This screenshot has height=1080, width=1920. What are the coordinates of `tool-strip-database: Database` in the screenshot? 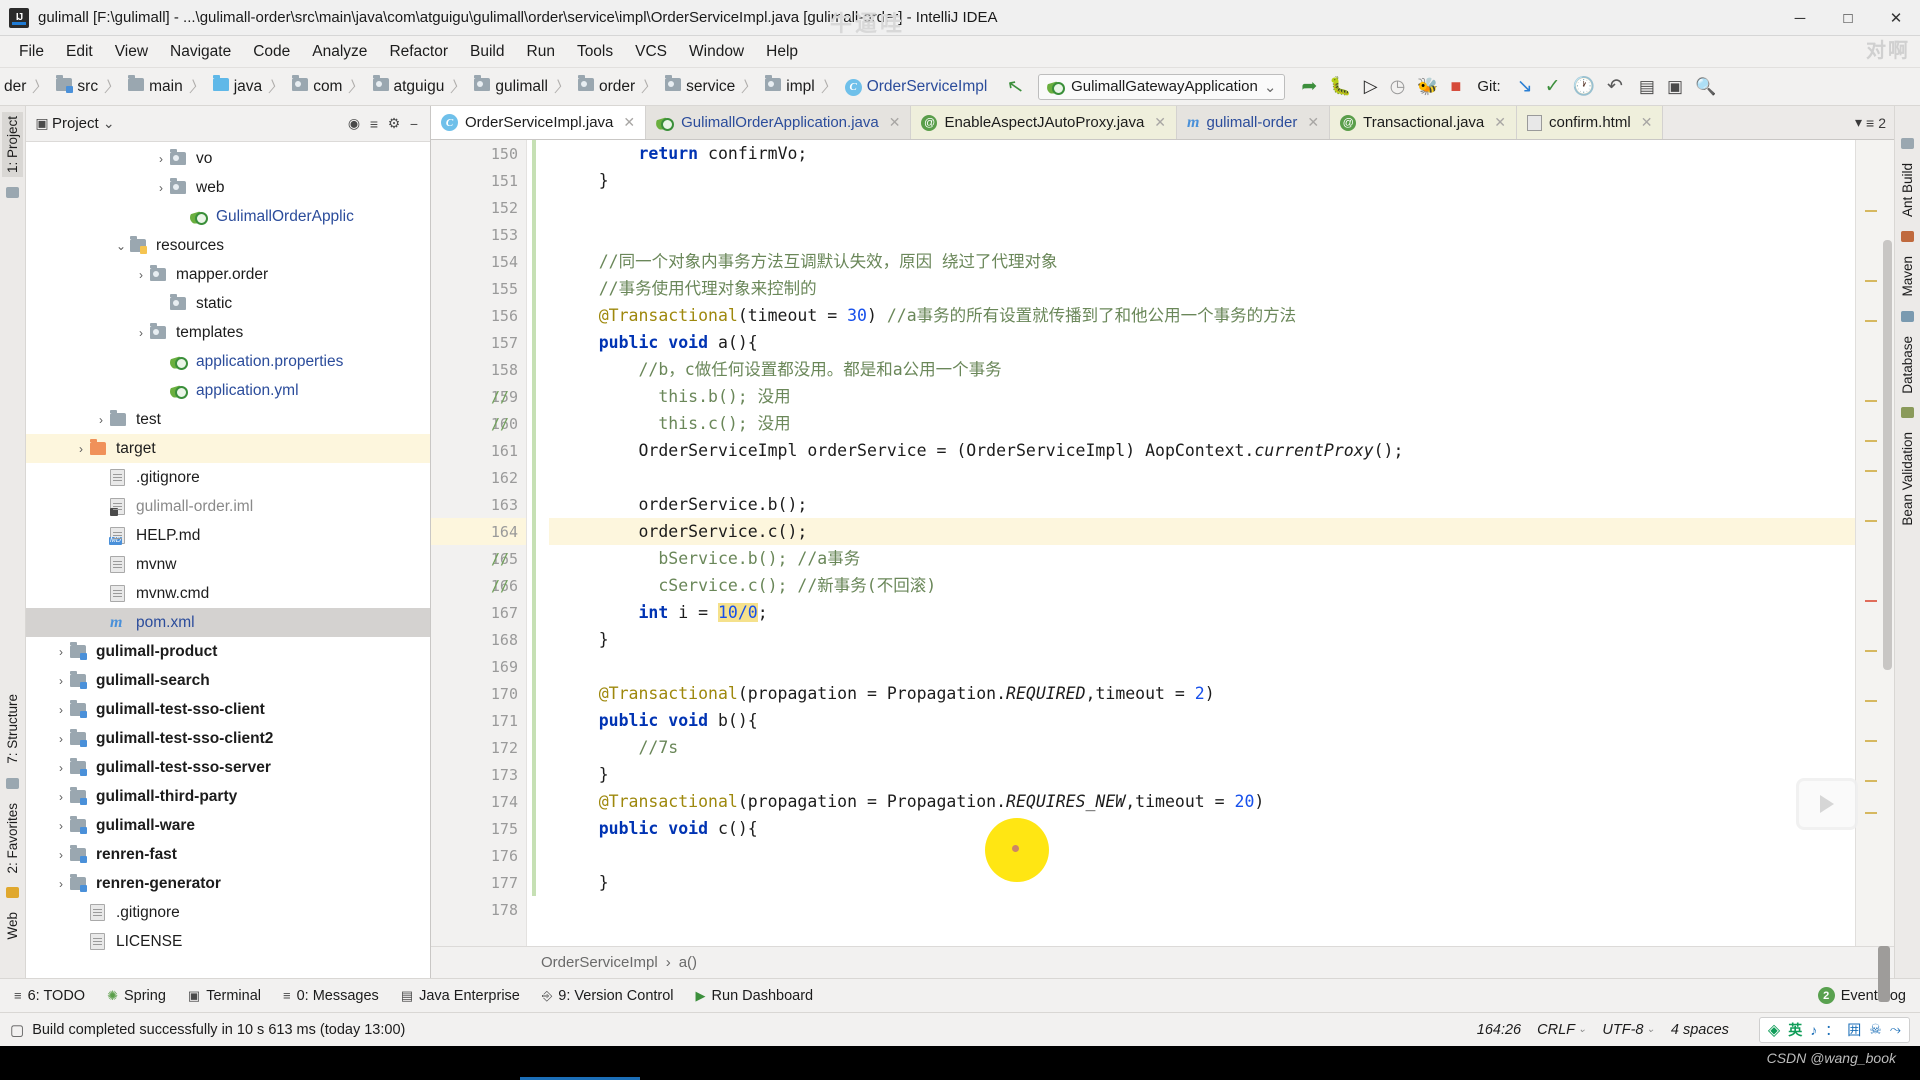 It's located at (1907, 365).